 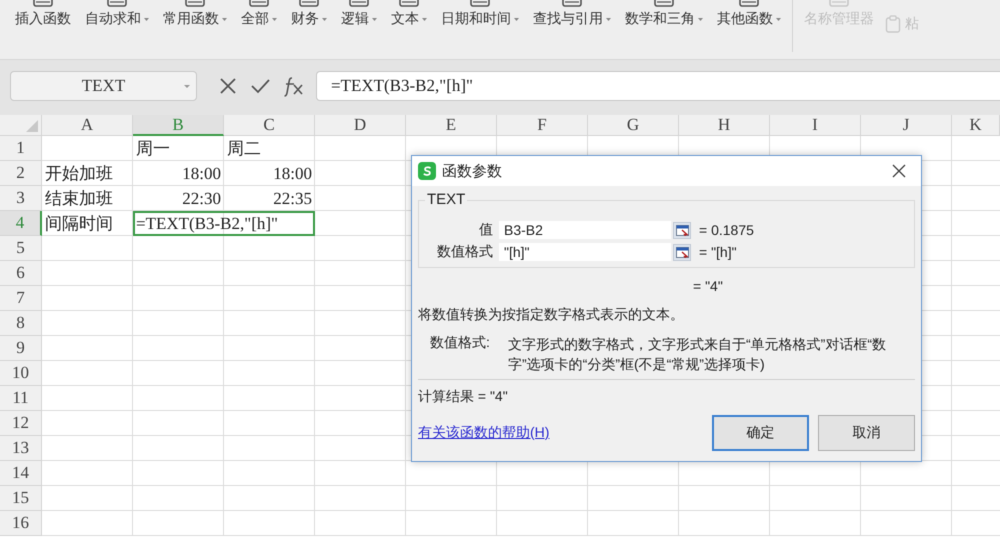 What do you see at coordinates (228, 86) in the screenshot?
I see `cancel-icon` at bounding box center [228, 86].